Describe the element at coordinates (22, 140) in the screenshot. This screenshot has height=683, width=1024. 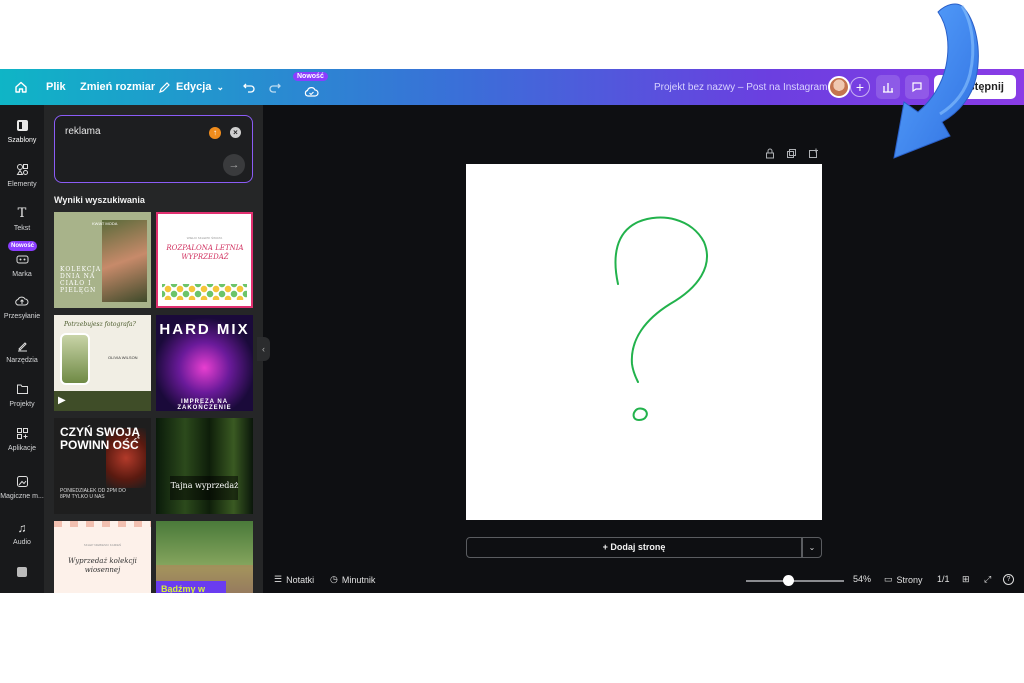
I see `rail-label-templates: Szablony` at that location.